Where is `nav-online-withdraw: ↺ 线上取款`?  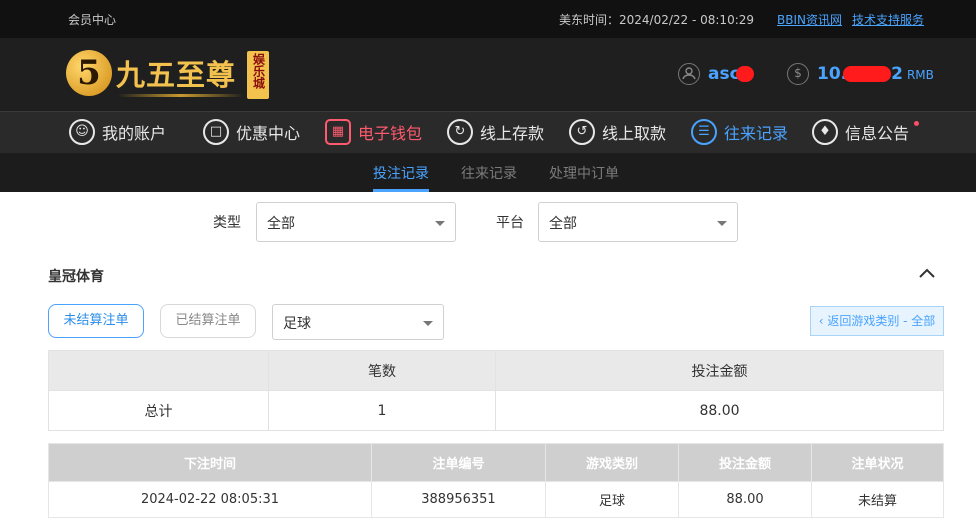 nav-online-withdraw: ↺ 线上取款 is located at coordinates (617, 133).